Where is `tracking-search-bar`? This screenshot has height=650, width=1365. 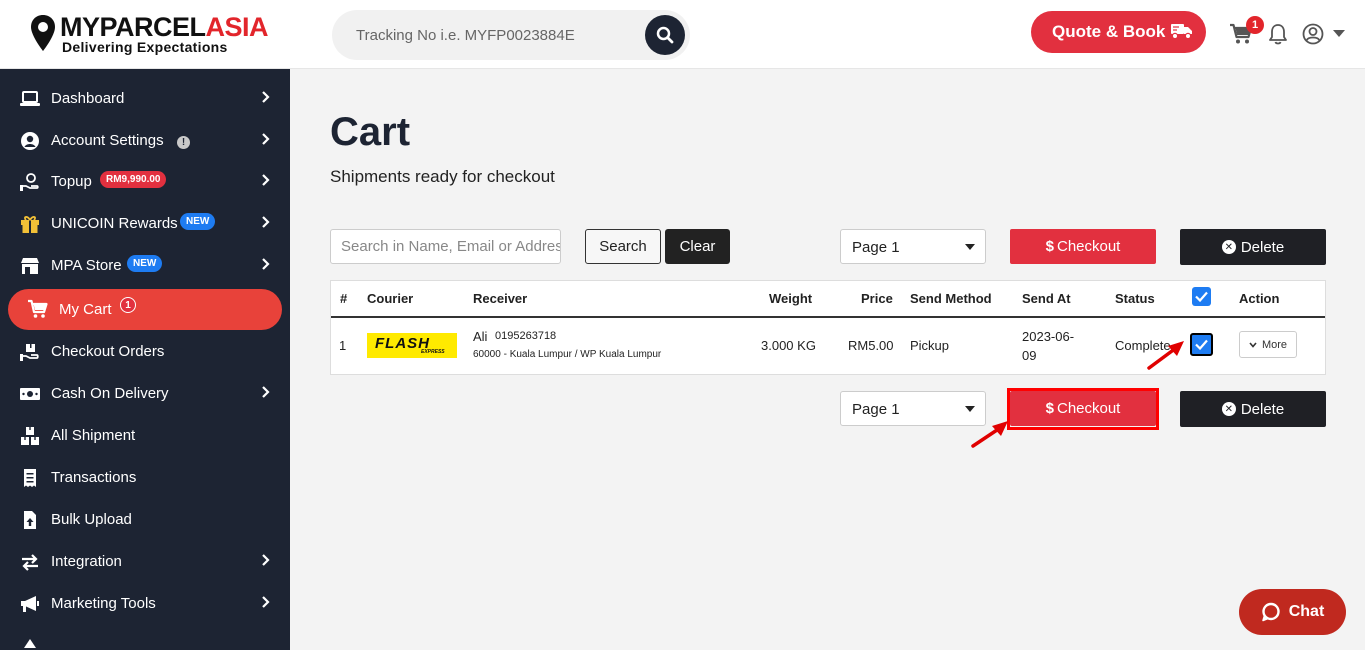
tracking-search-bar is located at coordinates (511, 35).